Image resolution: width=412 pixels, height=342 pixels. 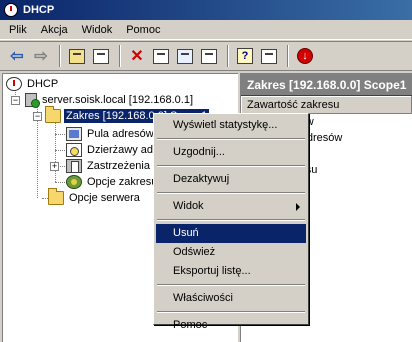 I want to click on dhcp-icon, so click(x=14, y=84).